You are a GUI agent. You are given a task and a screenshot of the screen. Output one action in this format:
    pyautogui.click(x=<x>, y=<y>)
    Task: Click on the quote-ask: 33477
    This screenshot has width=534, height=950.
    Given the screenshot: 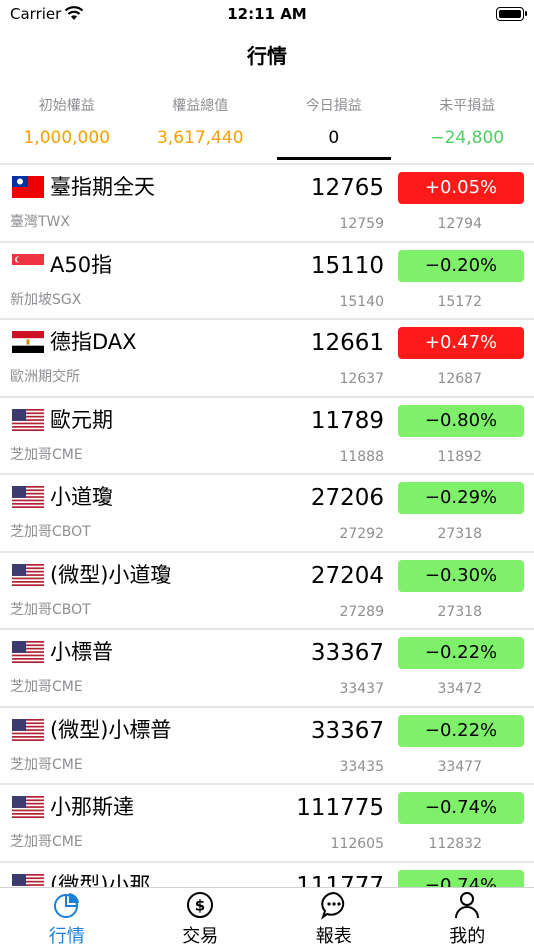 What is the action you would take?
    pyautogui.click(x=459, y=766)
    